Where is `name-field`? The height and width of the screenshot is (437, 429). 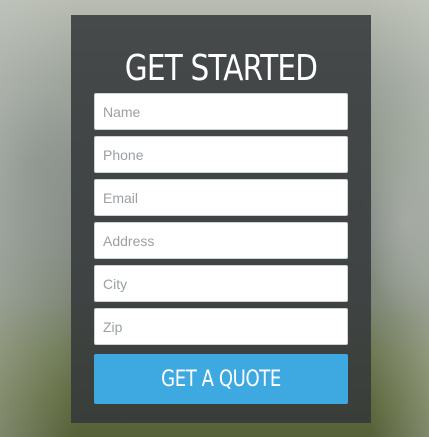
name-field is located at coordinates (221, 111).